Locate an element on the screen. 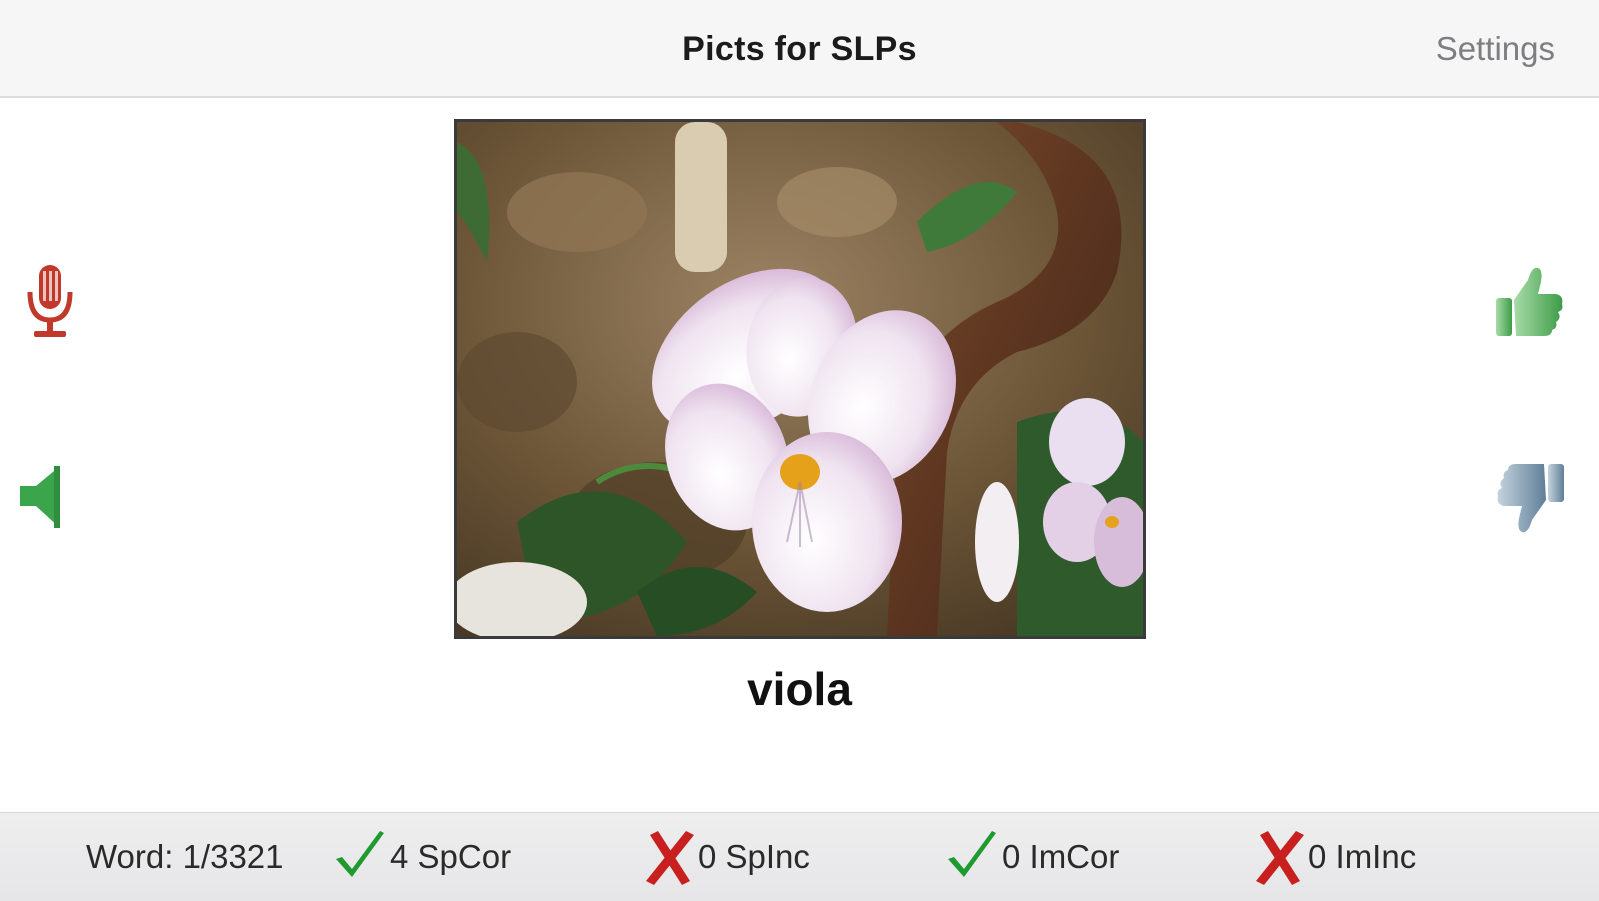  settings-button: Settings is located at coordinates (1495, 49).